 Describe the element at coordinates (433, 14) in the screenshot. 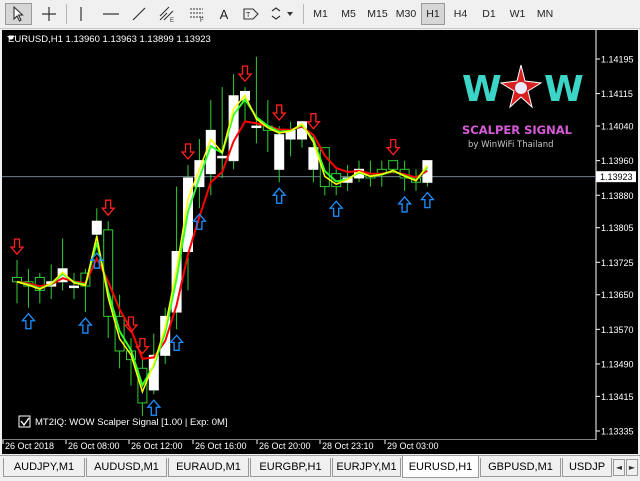

I see `timeframe-h1: H1` at that location.